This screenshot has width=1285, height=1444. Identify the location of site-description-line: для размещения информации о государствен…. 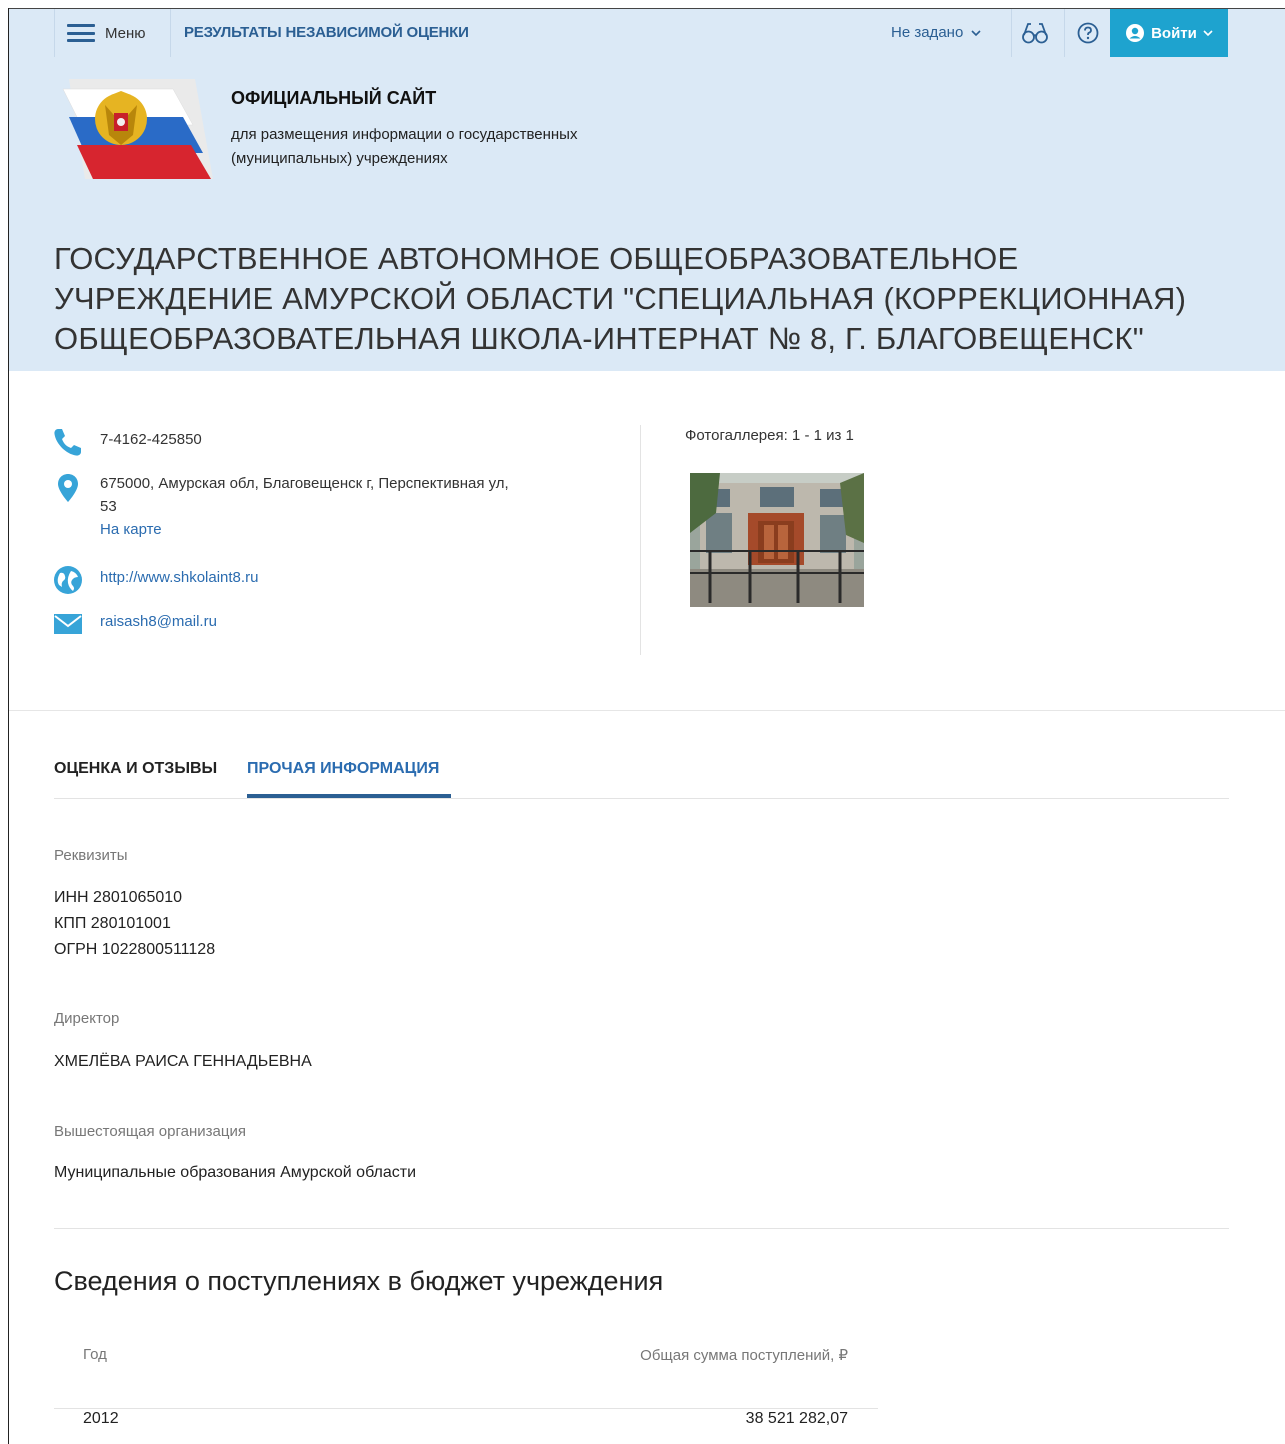
(404, 134).